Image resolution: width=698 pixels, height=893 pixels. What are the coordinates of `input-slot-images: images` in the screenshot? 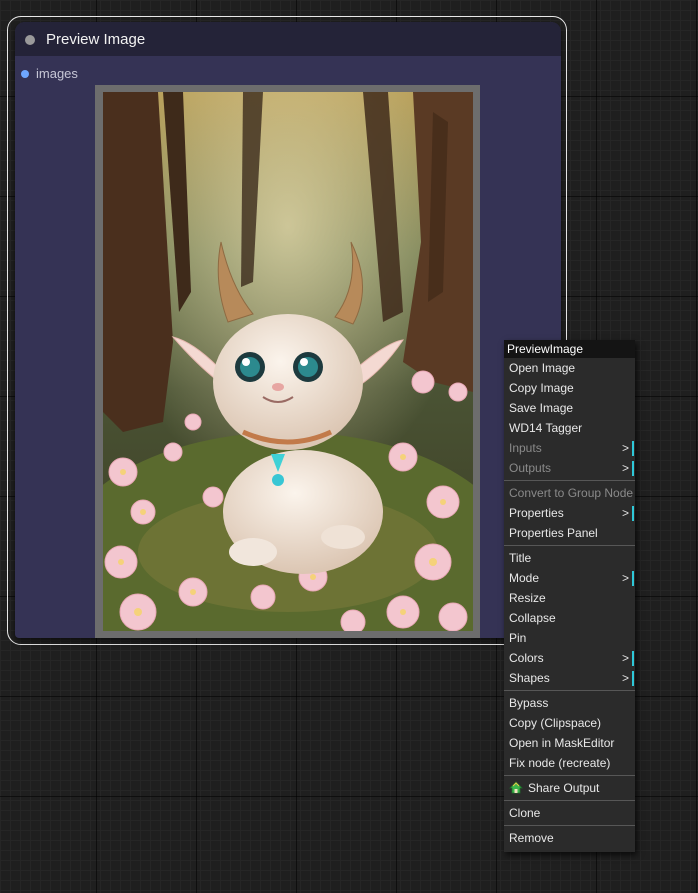 It's located at (49, 73).